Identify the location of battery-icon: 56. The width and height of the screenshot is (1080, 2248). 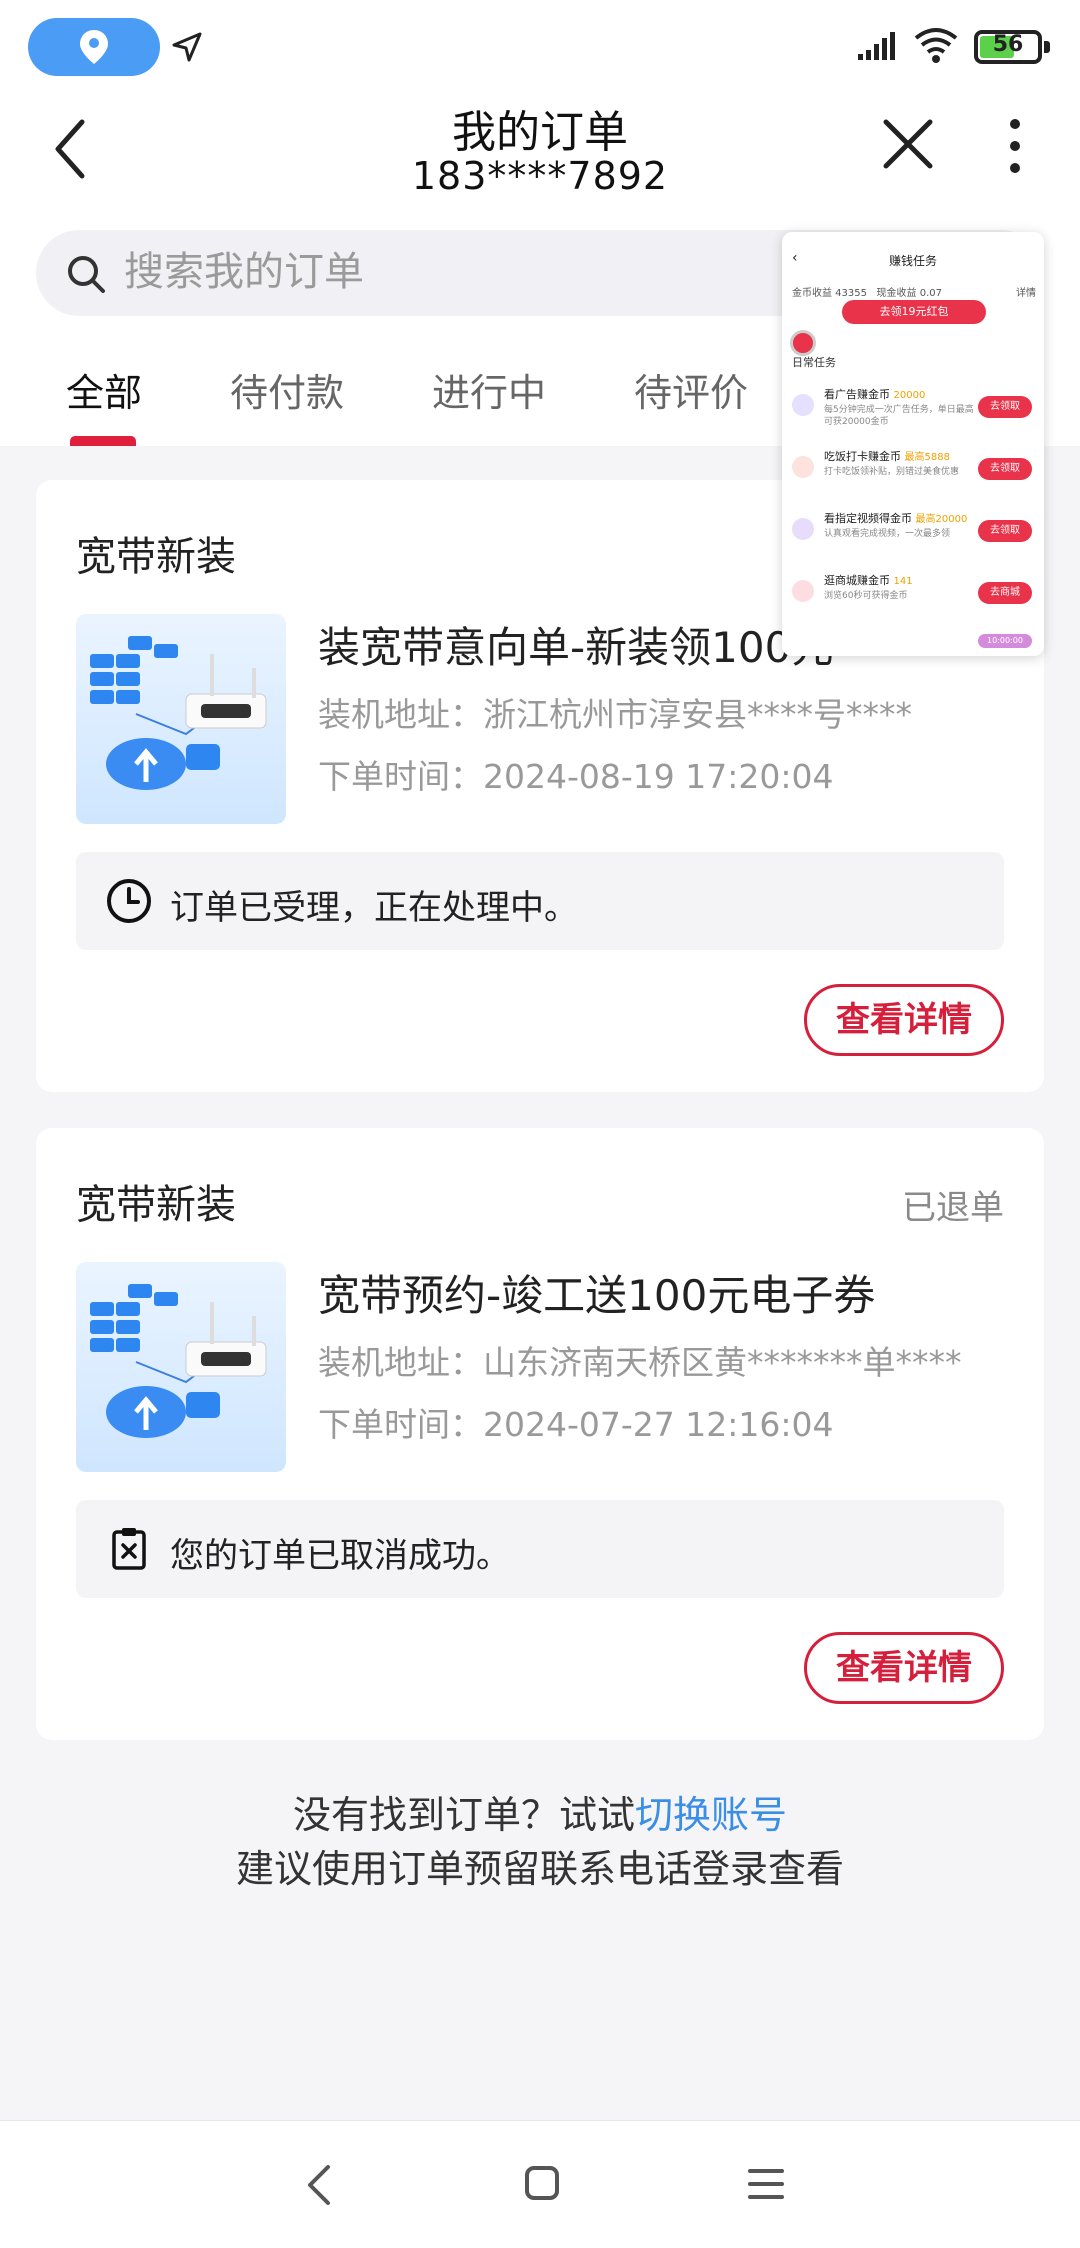
(1012, 47).